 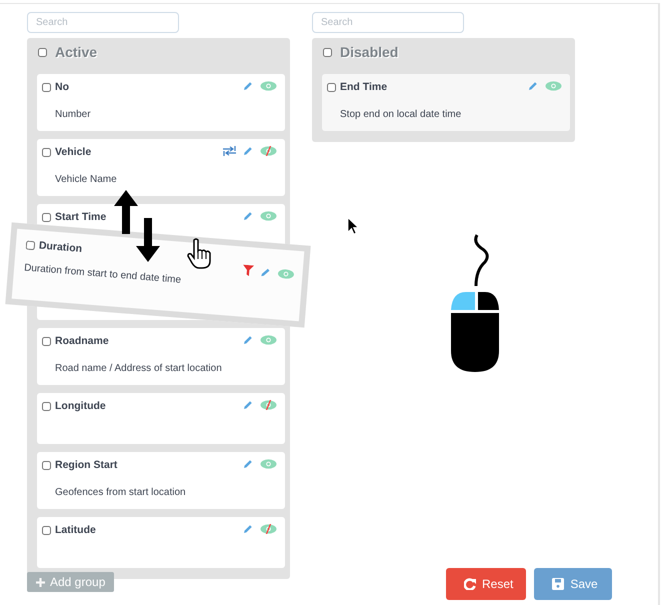 I want to click on field-description: Geofences from start location, so click(x=121, y=493).